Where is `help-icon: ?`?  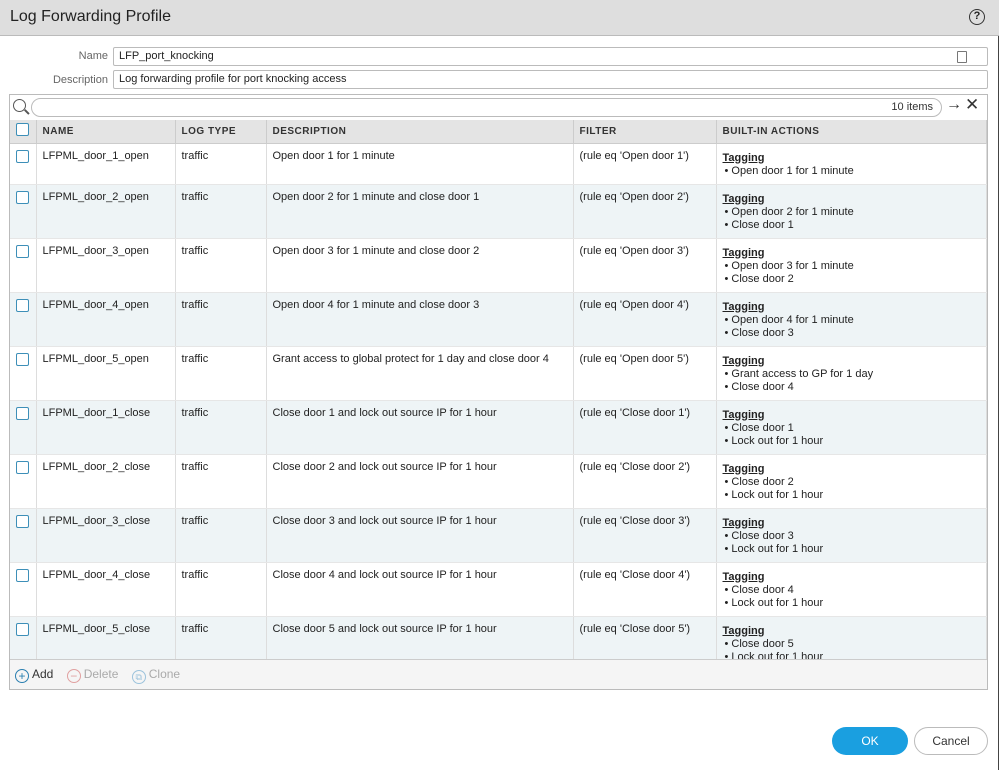
help-icon: ? is located at coordinates (977, 17).